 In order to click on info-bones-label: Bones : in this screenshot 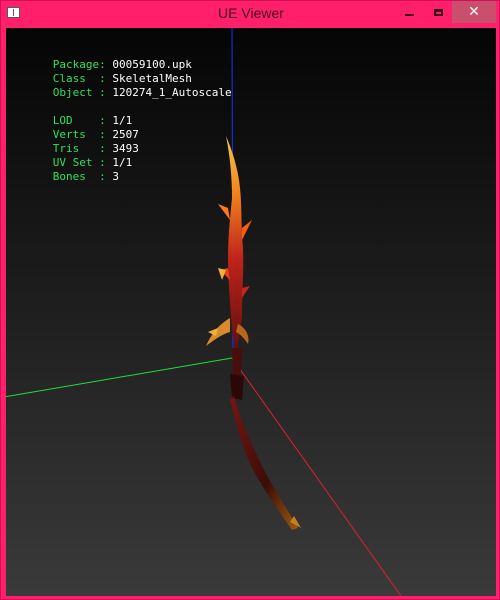, I will do `click(79, 176)`.